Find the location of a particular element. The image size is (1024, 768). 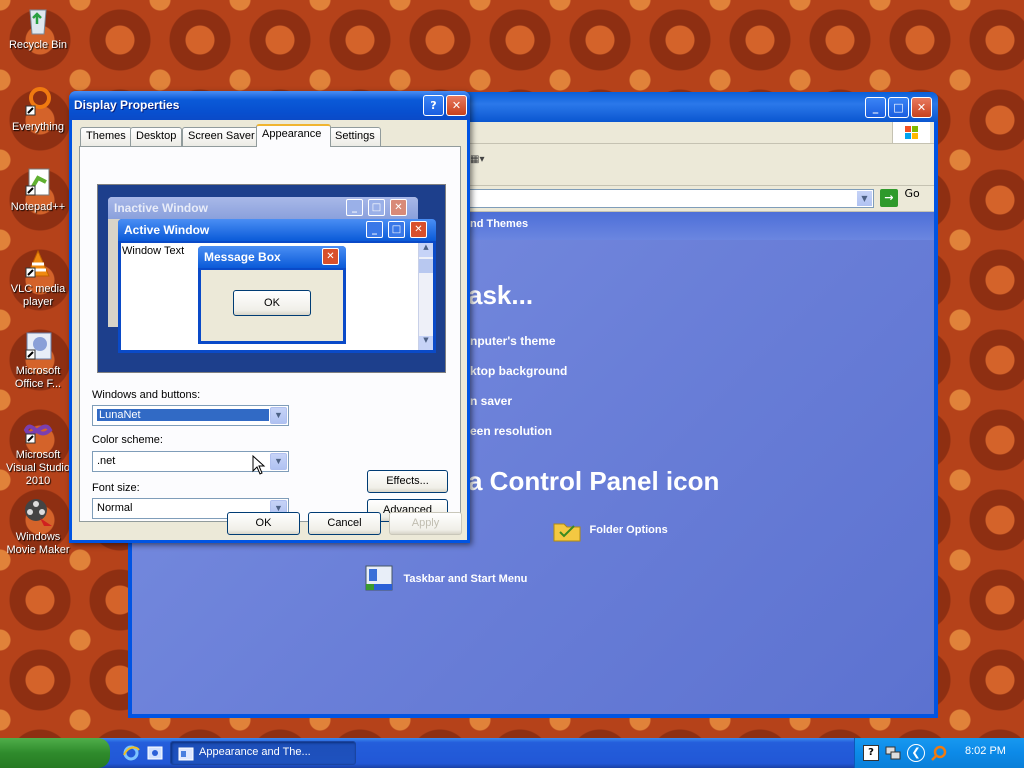

desktop-icon-recycle-bin: Recycle Bin is located at coordinates (38, 28).